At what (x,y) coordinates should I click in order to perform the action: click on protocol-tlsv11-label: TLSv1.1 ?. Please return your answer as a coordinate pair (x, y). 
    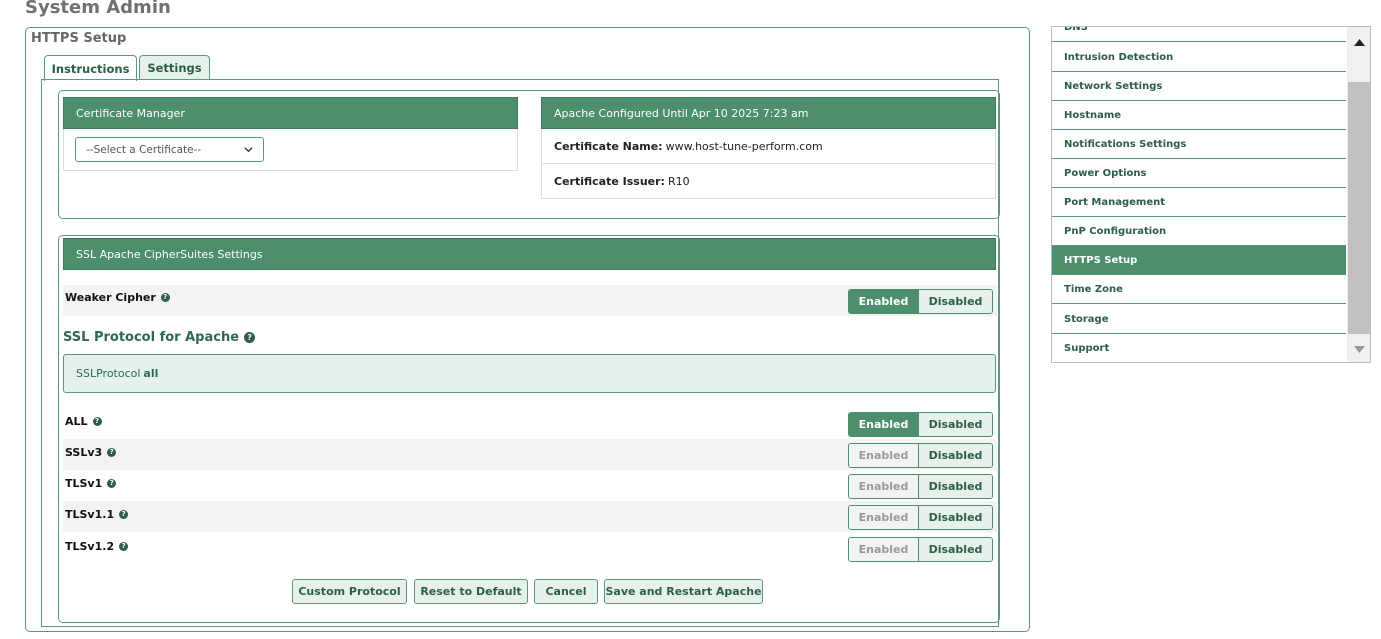
    Looking at the image, I should click on (97, 514).